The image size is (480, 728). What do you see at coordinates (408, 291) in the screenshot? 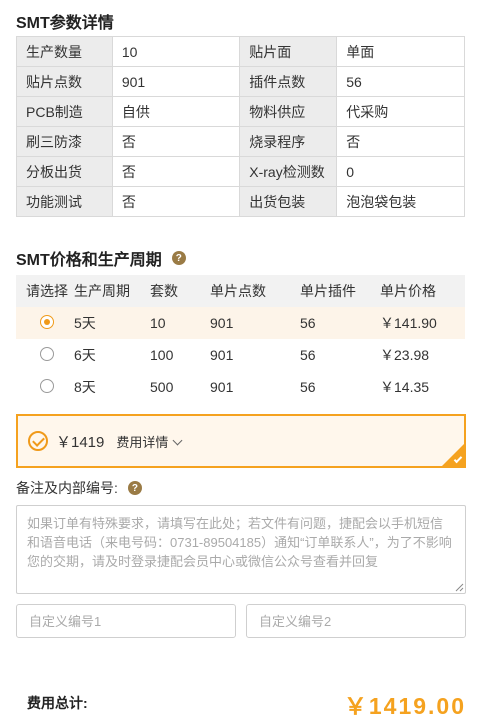
I see `header-price: 单片价格` at bounding box center [408, 291].